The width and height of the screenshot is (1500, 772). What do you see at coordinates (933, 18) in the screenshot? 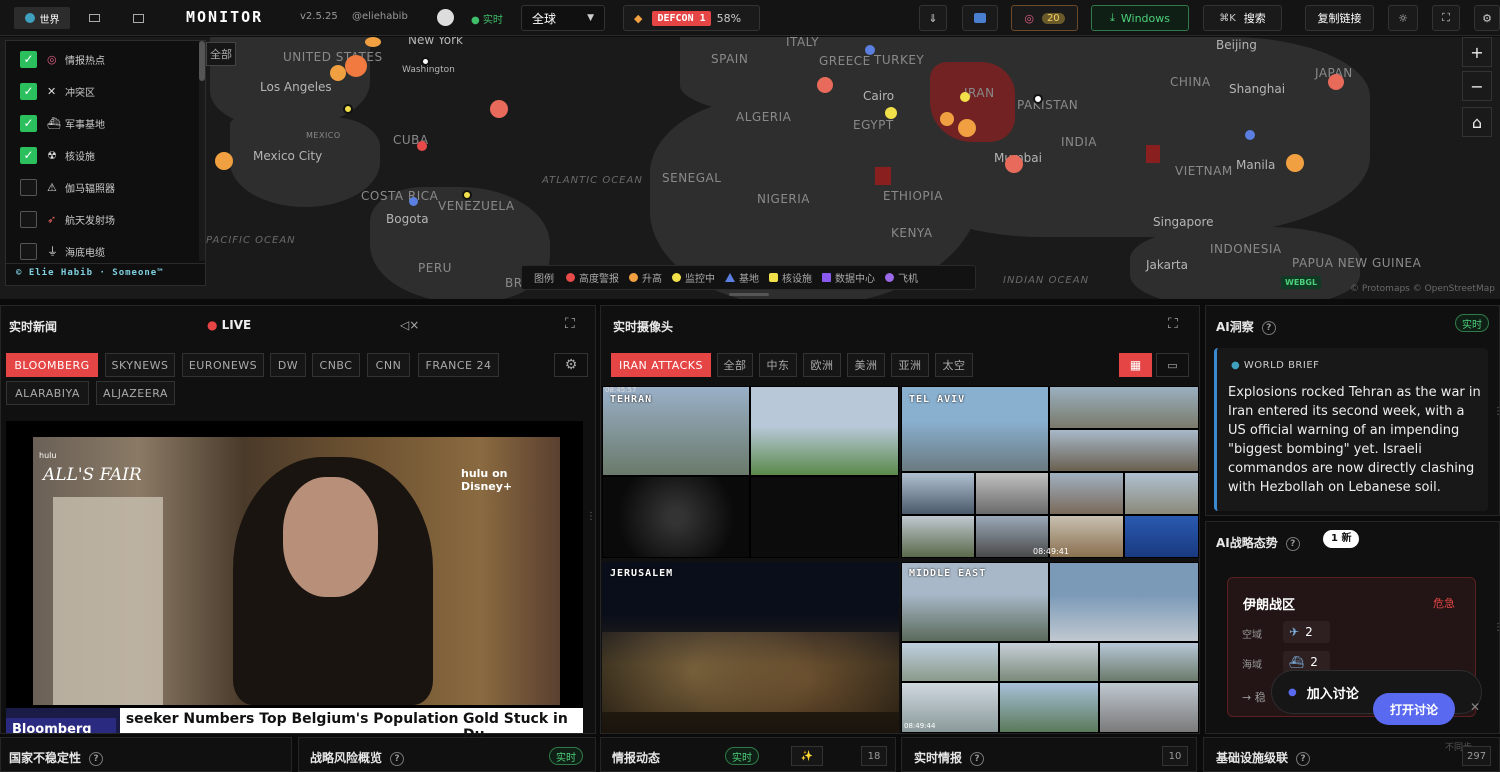
I see `download-icon: ⇓` at bounding box center [933, 18].